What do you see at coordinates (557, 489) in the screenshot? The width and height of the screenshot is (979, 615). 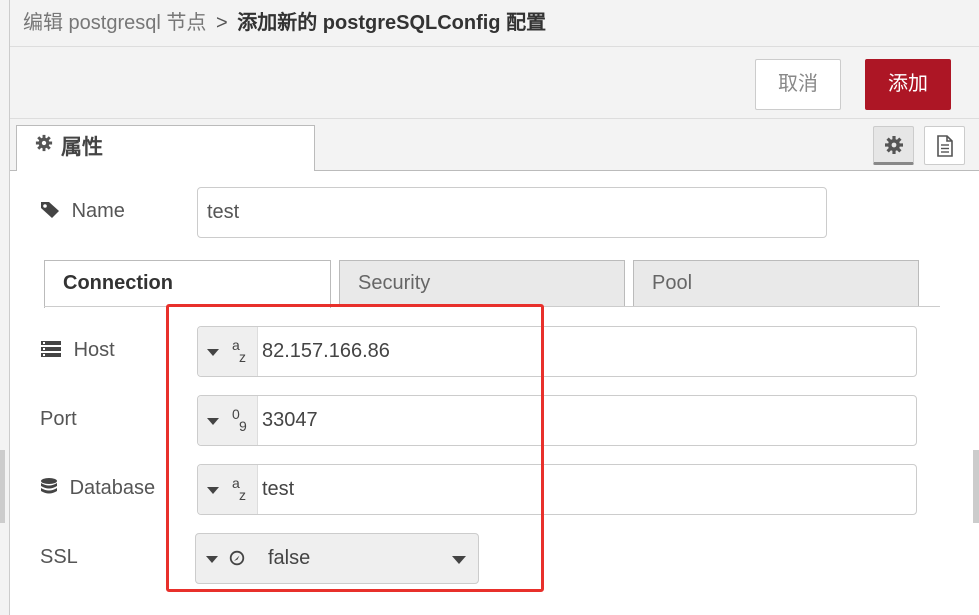 I see `database-field: az test` at bounding box center [557, 489].